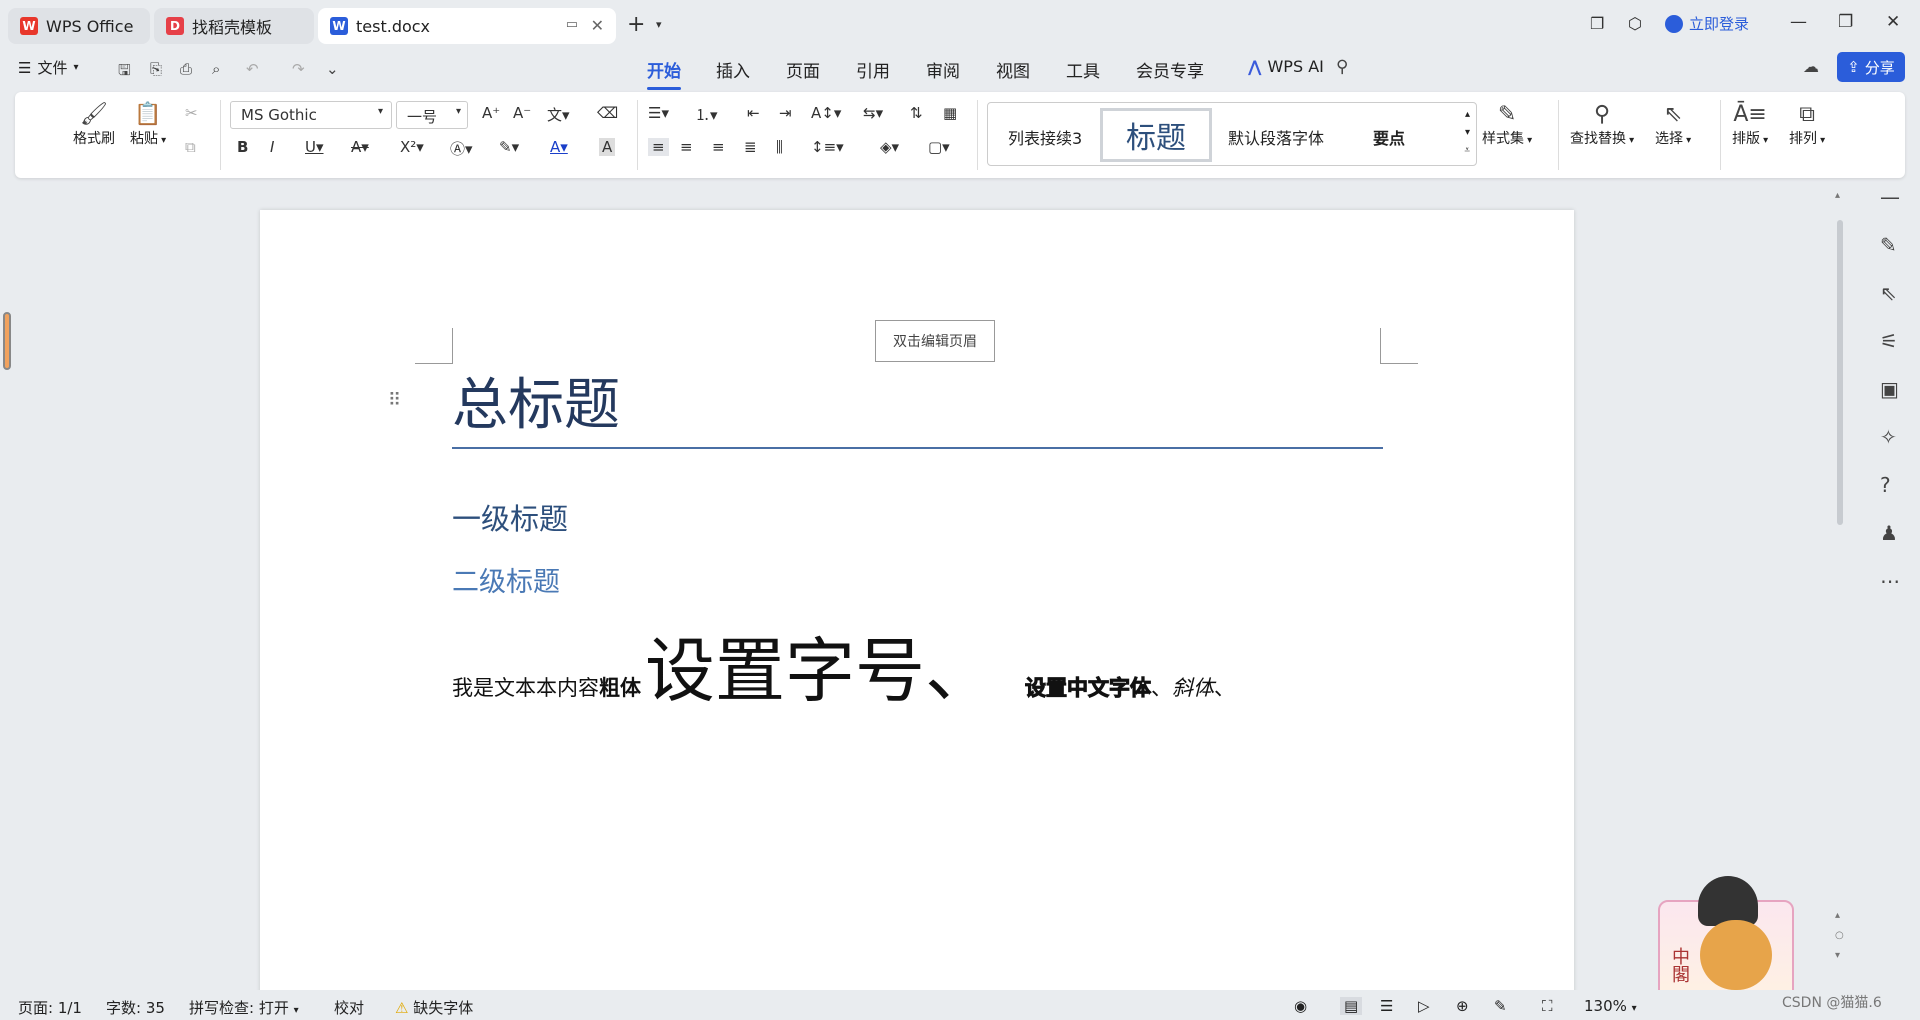 The image size is (1920, 1020). Describe the element at coordinates (1888, 293) in the screenshot. I see `cursor-icon: ⇖` at that location.